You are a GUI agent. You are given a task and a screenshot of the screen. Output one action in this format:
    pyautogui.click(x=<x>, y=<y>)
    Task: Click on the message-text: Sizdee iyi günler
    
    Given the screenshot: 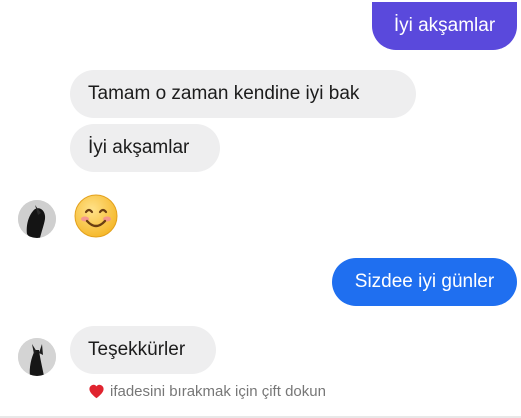 What is the action you would take?
    pyautogui.click(x=424, y=281)
    